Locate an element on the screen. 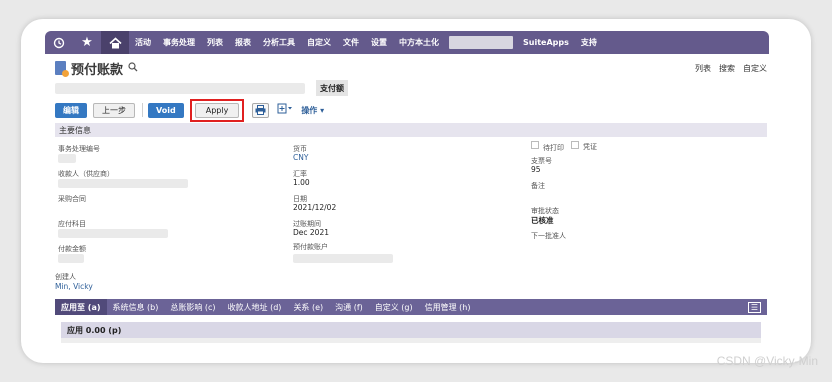  section-title: 主要信息 is located at coordinates (75, 130).